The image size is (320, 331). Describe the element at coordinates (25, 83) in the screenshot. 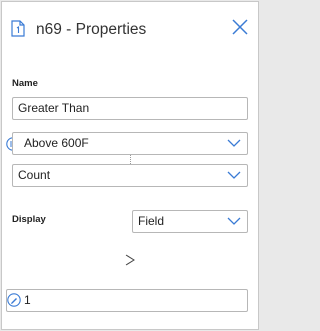

I see `name-label: Name` at that location.